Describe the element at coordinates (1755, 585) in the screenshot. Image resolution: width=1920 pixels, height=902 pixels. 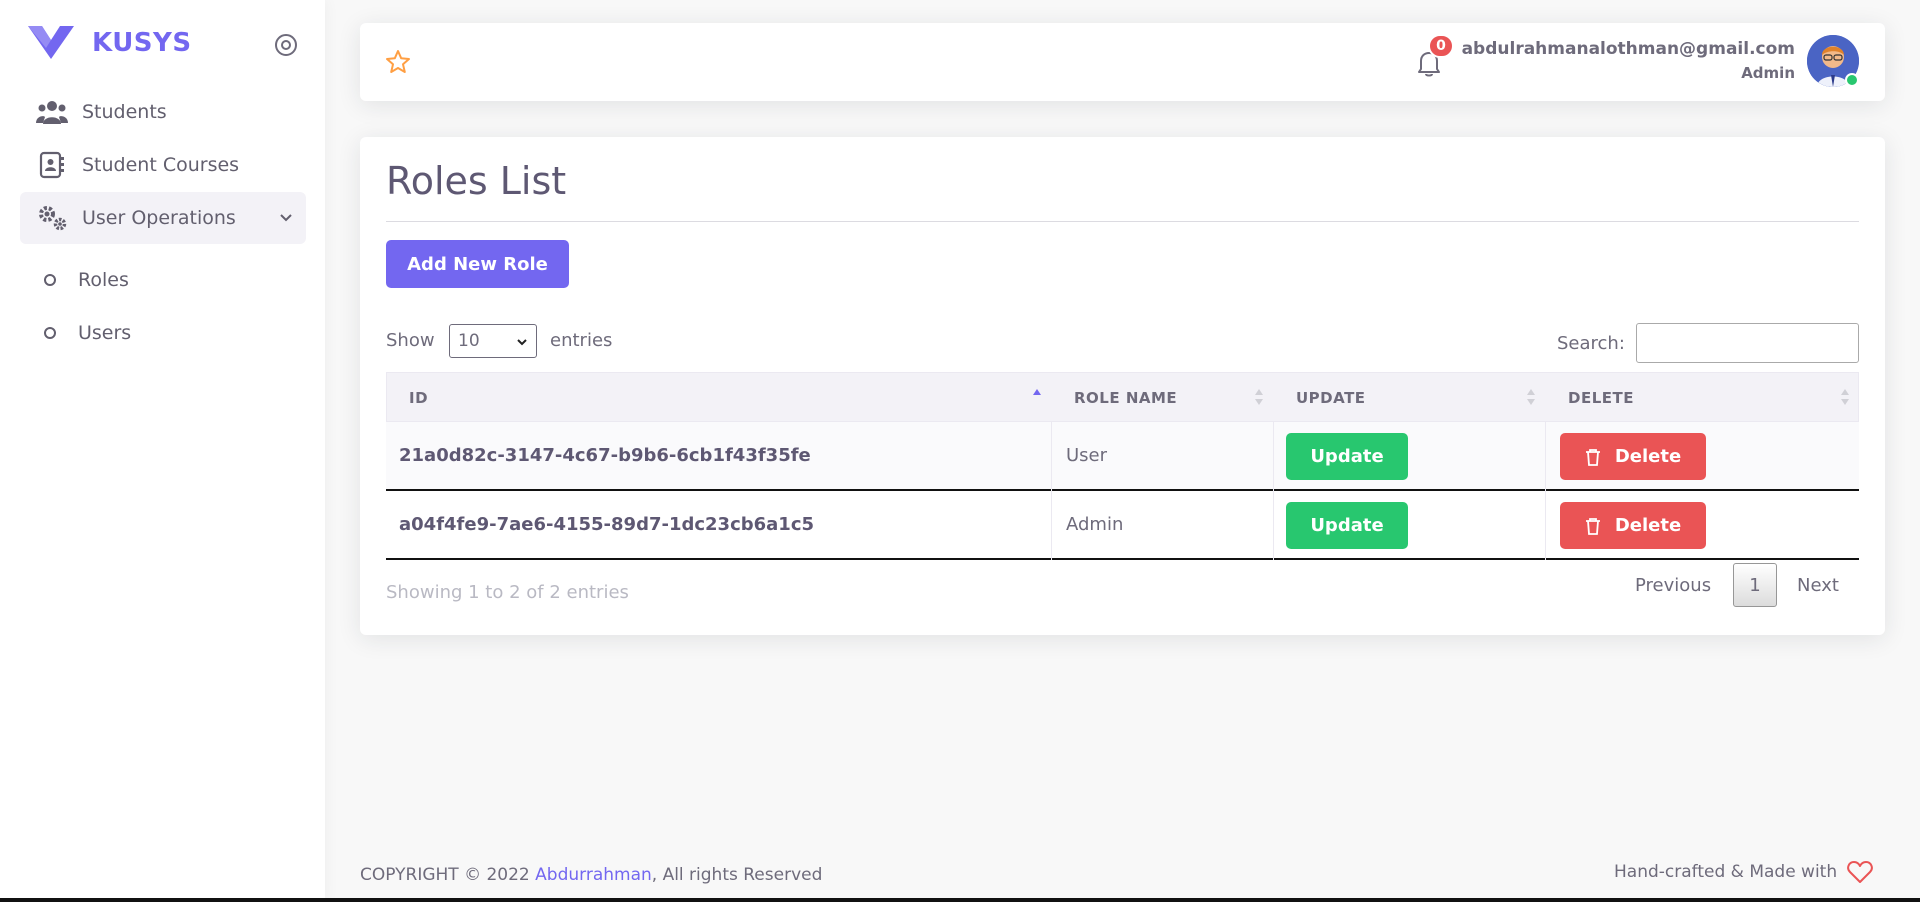
I see `pagination-page-1: 1` at that location.